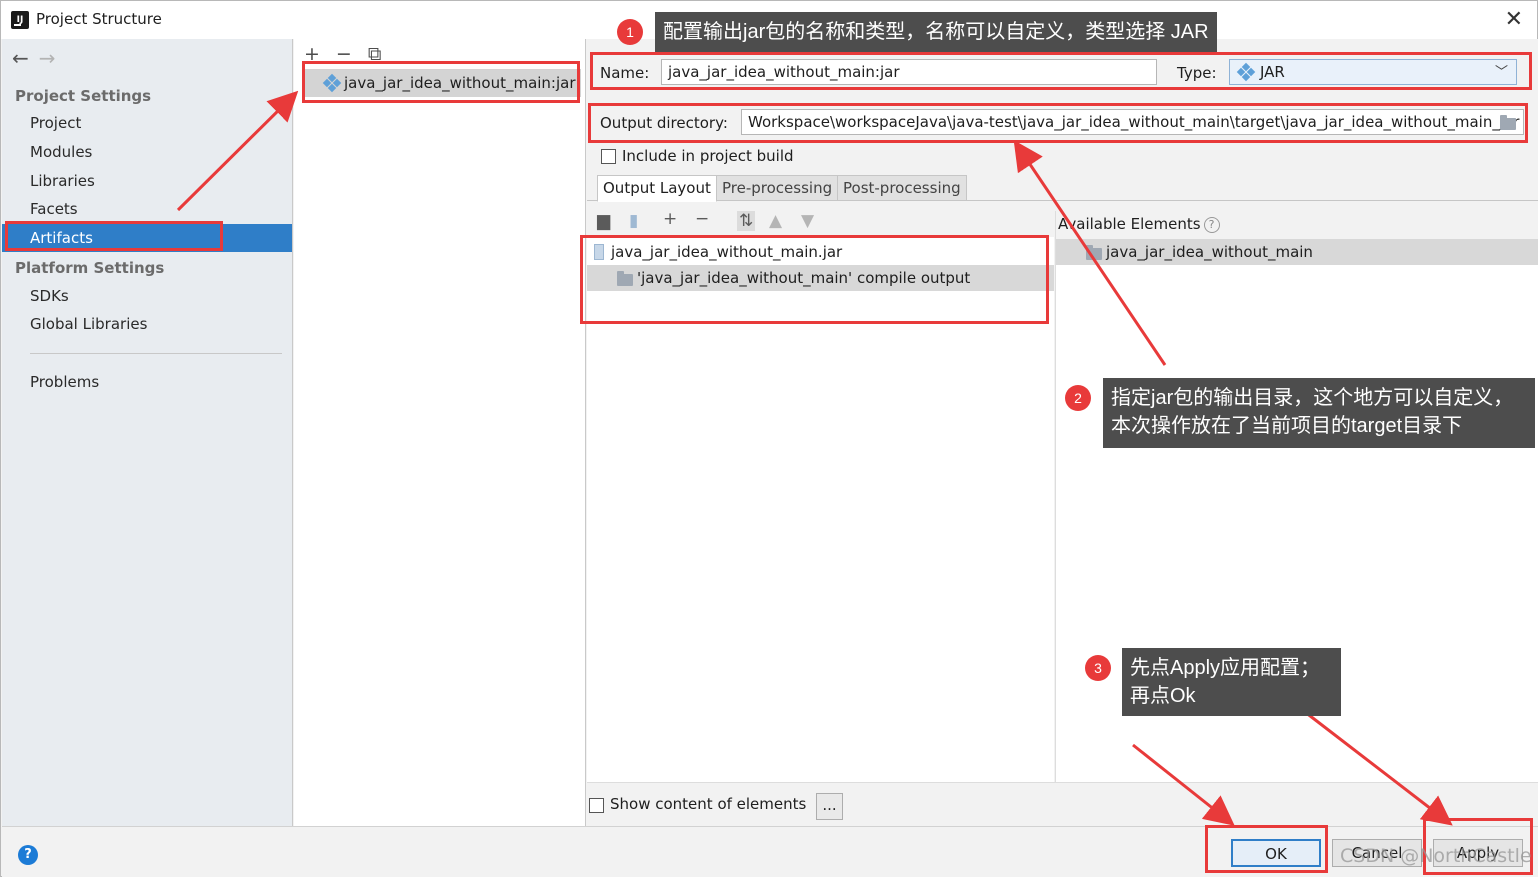 The image size is (1538, 877). What do you see at coordinates (156, 353) in the screenshot?
I see `sidebar-divider` at bounding box center [156, 353].